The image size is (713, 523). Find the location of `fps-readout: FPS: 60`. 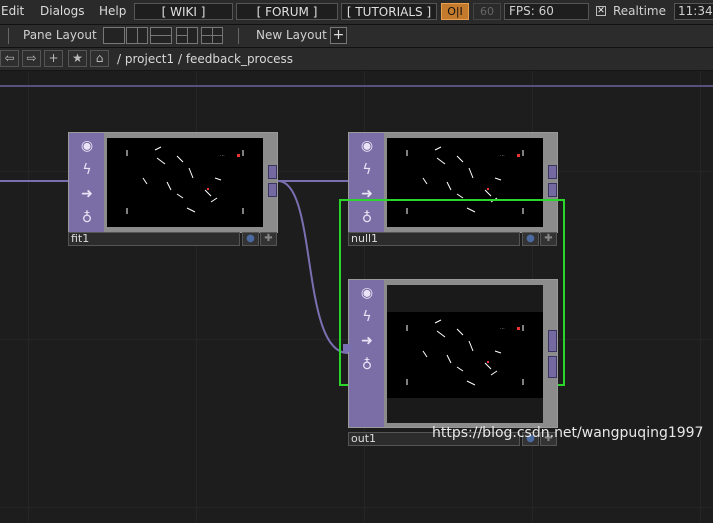

fps-readout: FPS: 60 is located at coordinates (546, 11).